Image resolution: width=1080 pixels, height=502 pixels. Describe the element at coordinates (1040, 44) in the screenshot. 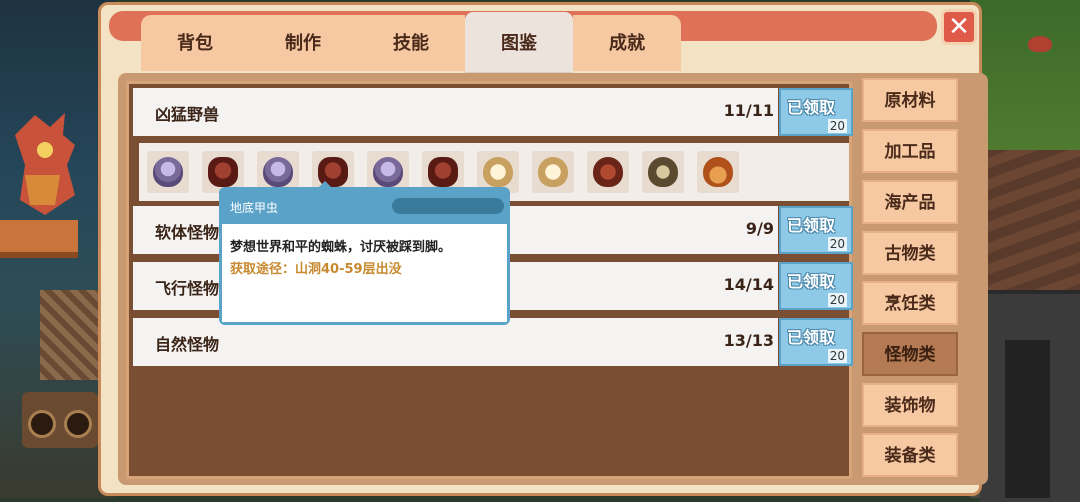

I see `bird-icon` at that location.